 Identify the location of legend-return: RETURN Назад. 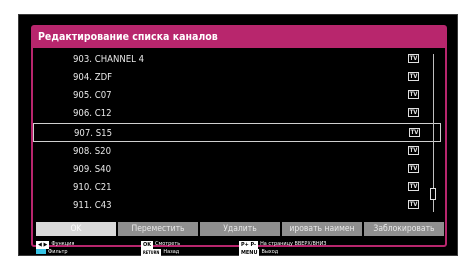
(160, 253).